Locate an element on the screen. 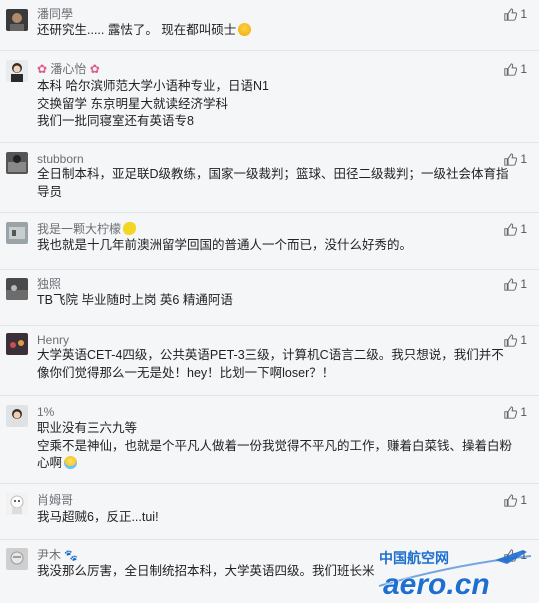 This screenshot has width=539, height=603. username: ✿ 潘心怡 ✿ is located at coordinates (68, 69).